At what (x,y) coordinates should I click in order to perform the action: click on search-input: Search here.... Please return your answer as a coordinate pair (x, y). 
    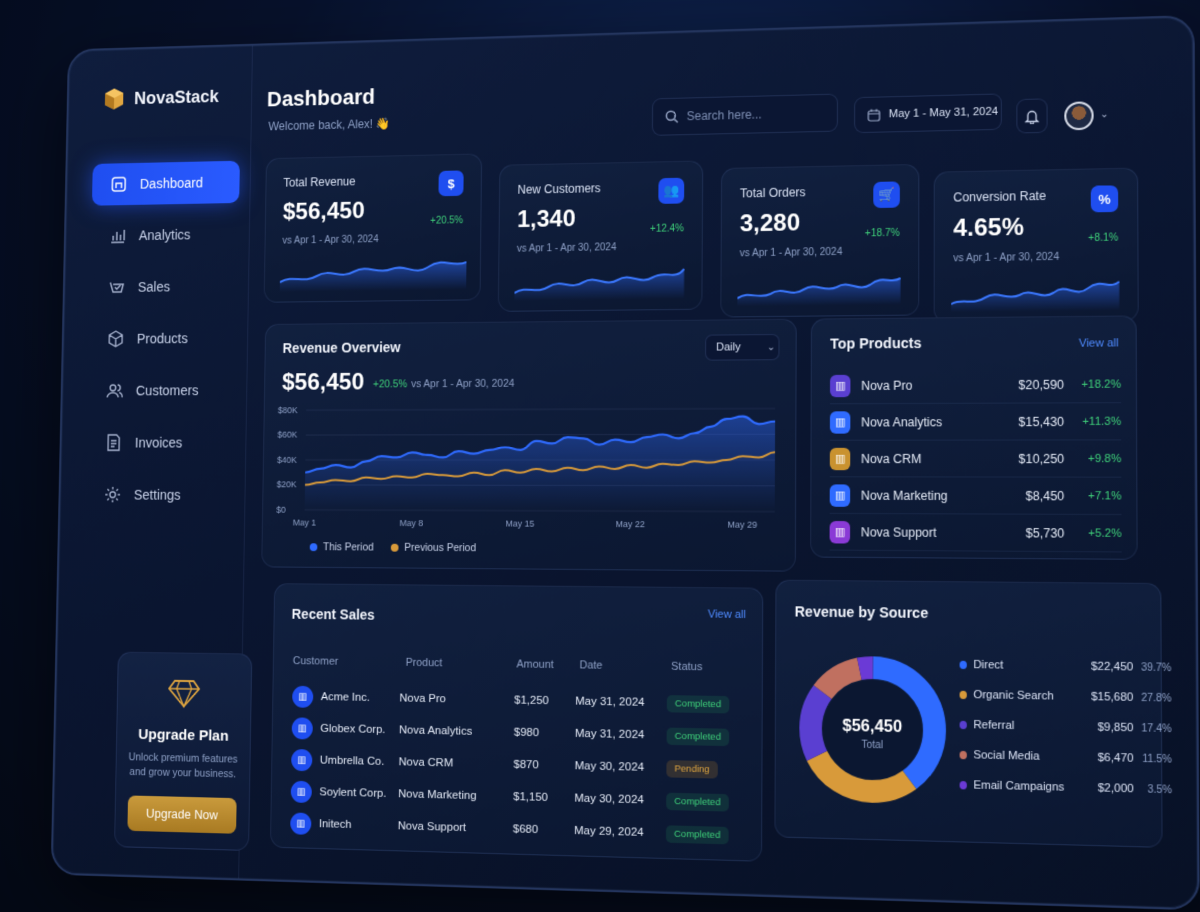
    Looking at the image, I should click on (744, 114).